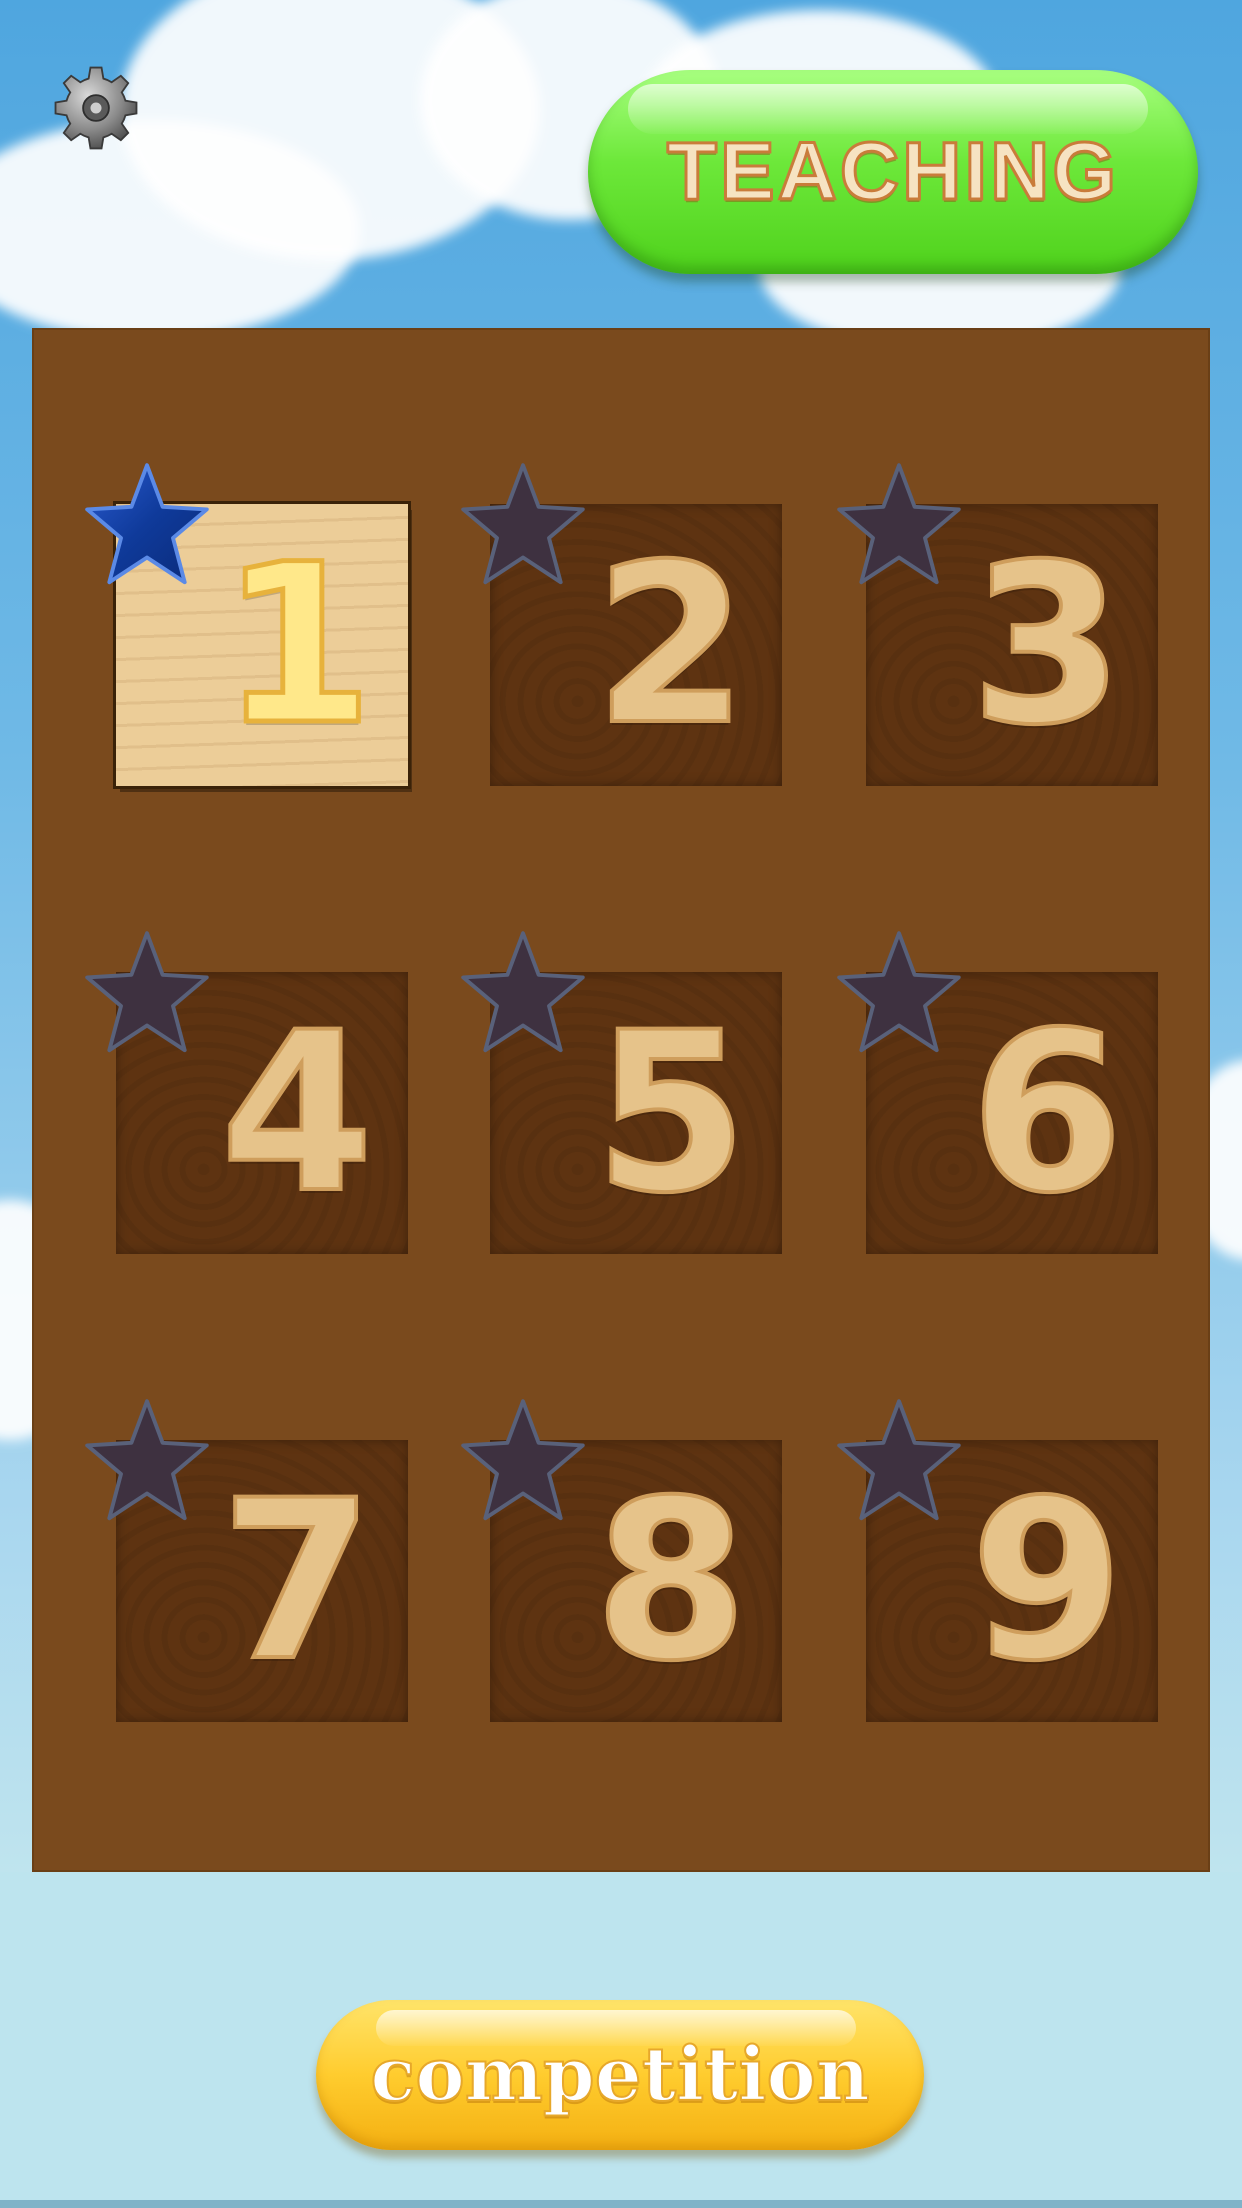 The image size is (1242, 2208). I want to click on tile-number: 5, so click(670, 1113).